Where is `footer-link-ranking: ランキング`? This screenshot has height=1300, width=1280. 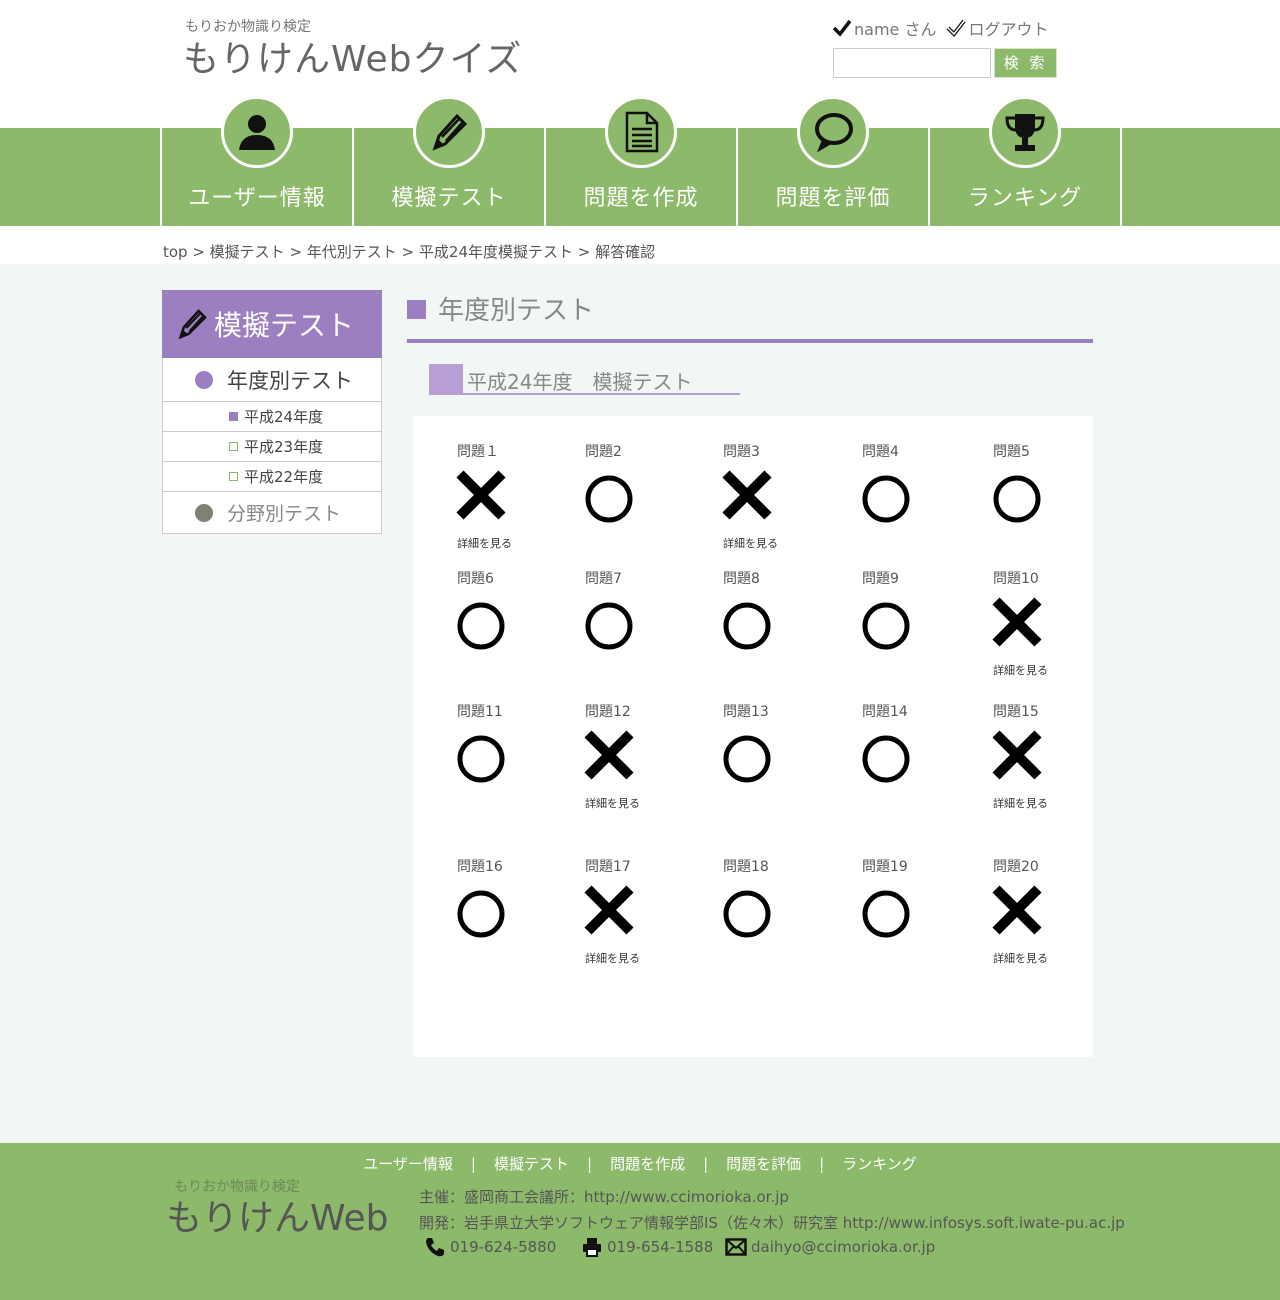
footer-link-ranking: ランキング is located at coordinates (879, 1164).